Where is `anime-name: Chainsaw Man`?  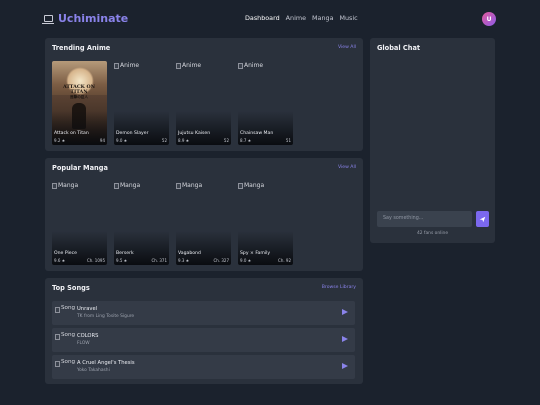
anime-name: Chainsaw Man is located at coordinates (257, 133).